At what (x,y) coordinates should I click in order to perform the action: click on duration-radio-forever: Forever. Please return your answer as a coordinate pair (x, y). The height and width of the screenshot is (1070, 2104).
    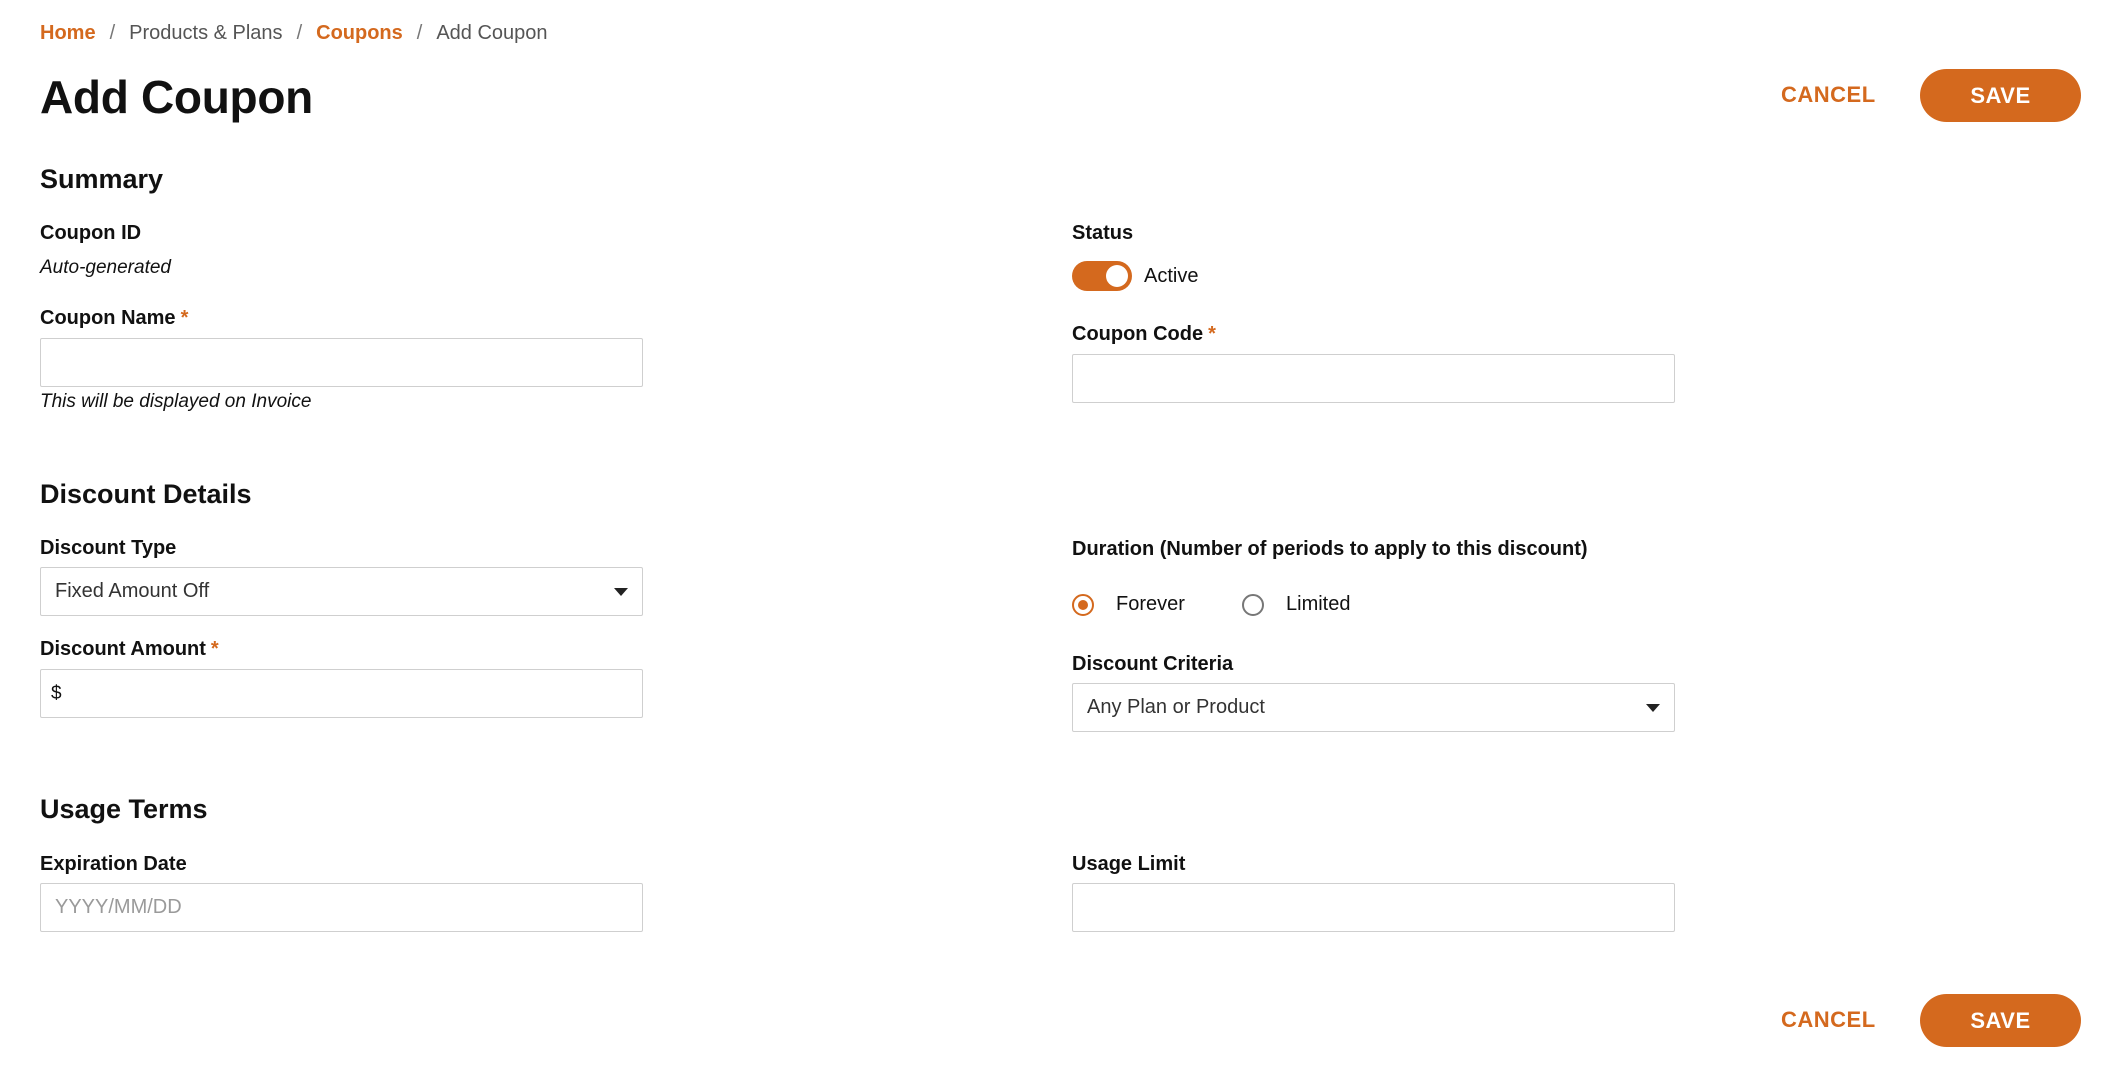
    Looking at the image, I should click on (1128, 604).